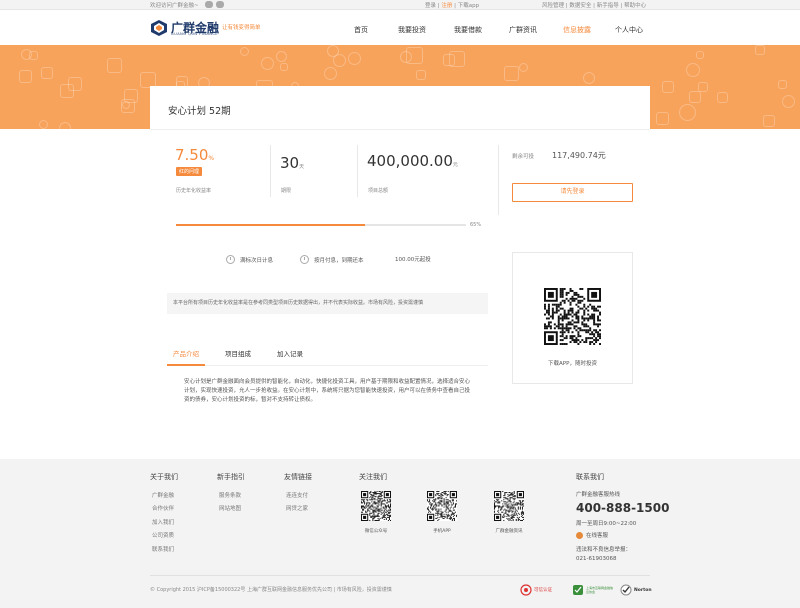 Image resolution: width=800 pixels, height=608 pixels. Describe the element at coordinates (189, 171) in the screenshot. I see `rate-badge: 红的问理` at that location.